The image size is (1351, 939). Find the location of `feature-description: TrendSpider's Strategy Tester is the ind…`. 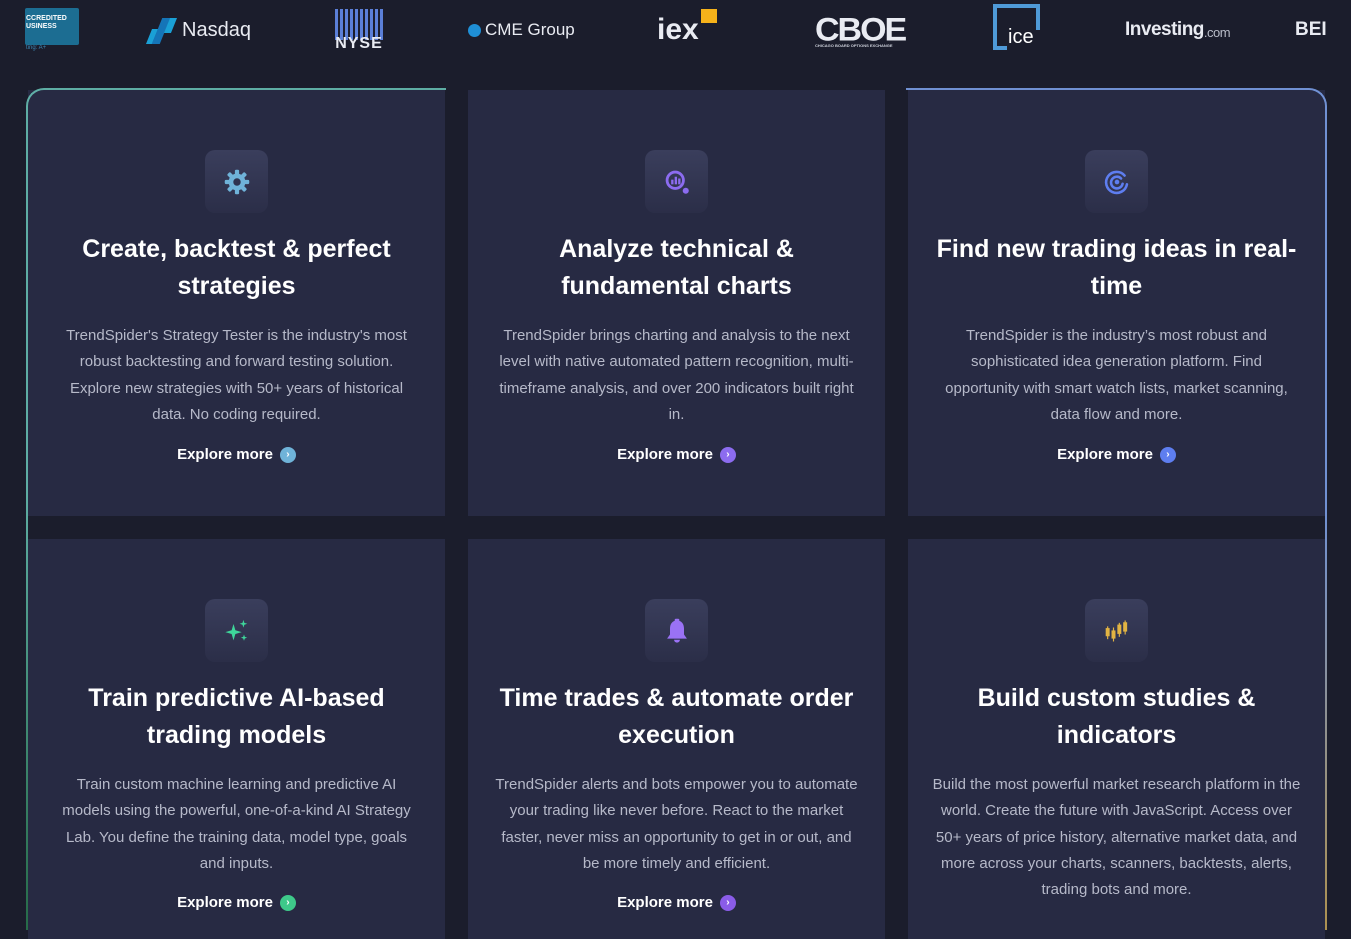

feature-description: TrendSpider's Strategy Tester is the ind… is located at coordinates (236, 375).